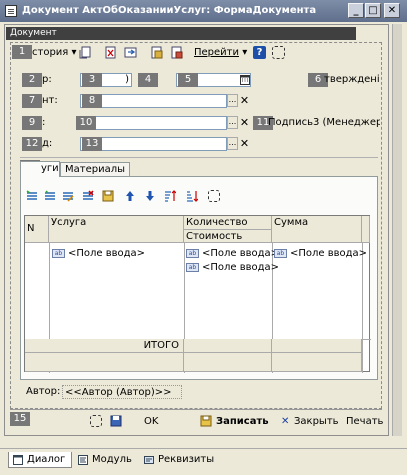 The height and width of the screenshot is (475, 407). I want to click on close-x-icon: ✕, so click(285, 422).